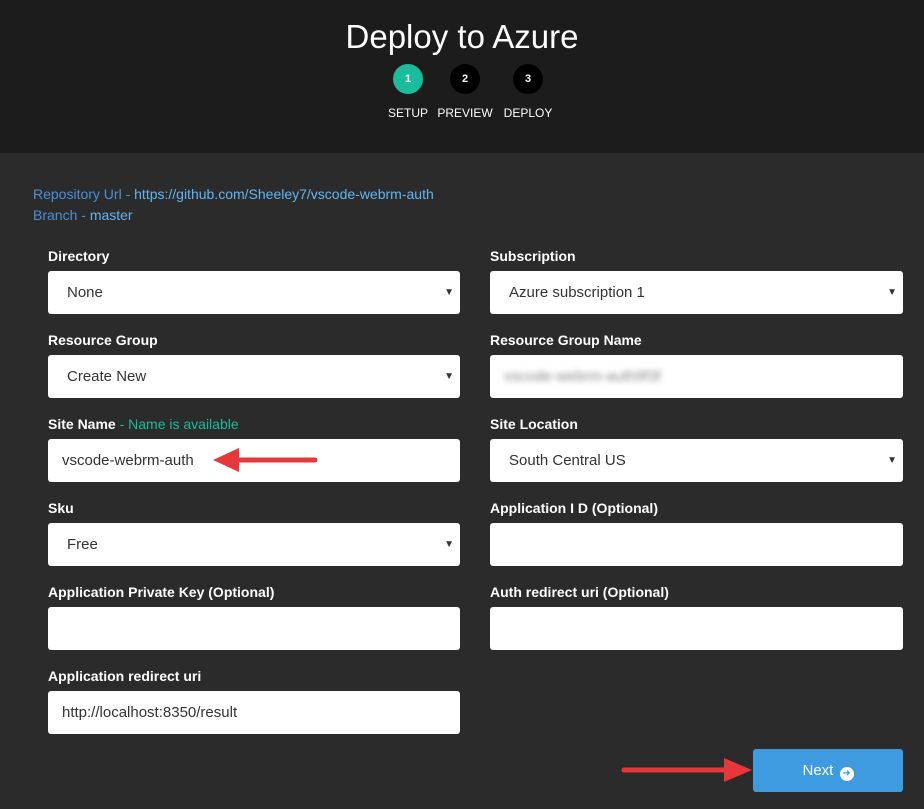 The image size is (924, 809). What do you see at coordinates (567, 460) in the screenshot?
I see `site-location-value: South Central US` at bounding box center [567, 460].